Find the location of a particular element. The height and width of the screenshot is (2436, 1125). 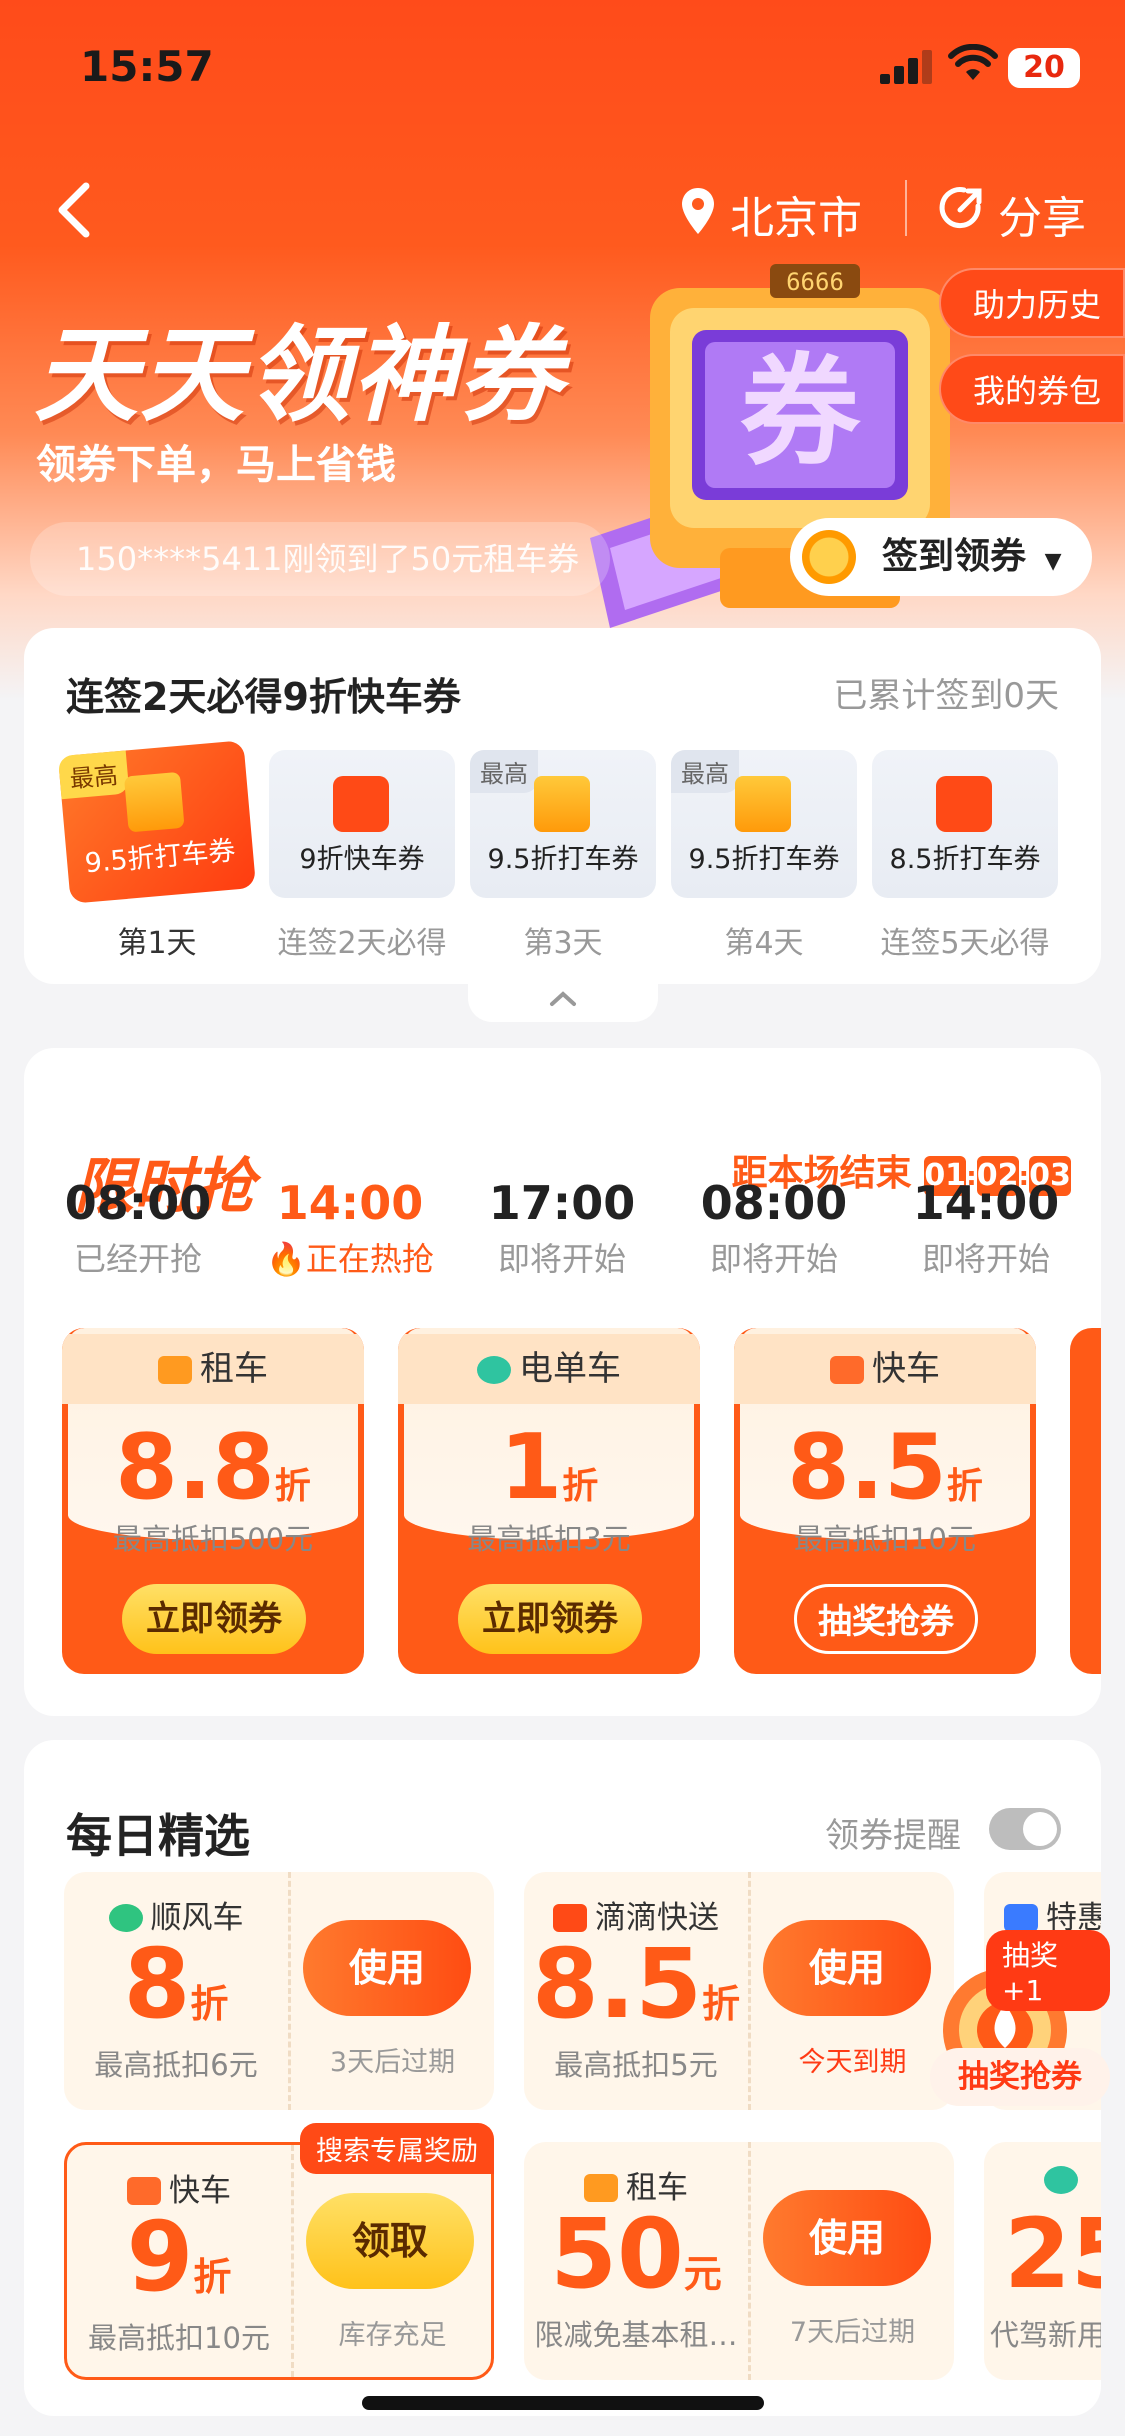

city-selector: 北京市 is located at coordinates (796, 214).